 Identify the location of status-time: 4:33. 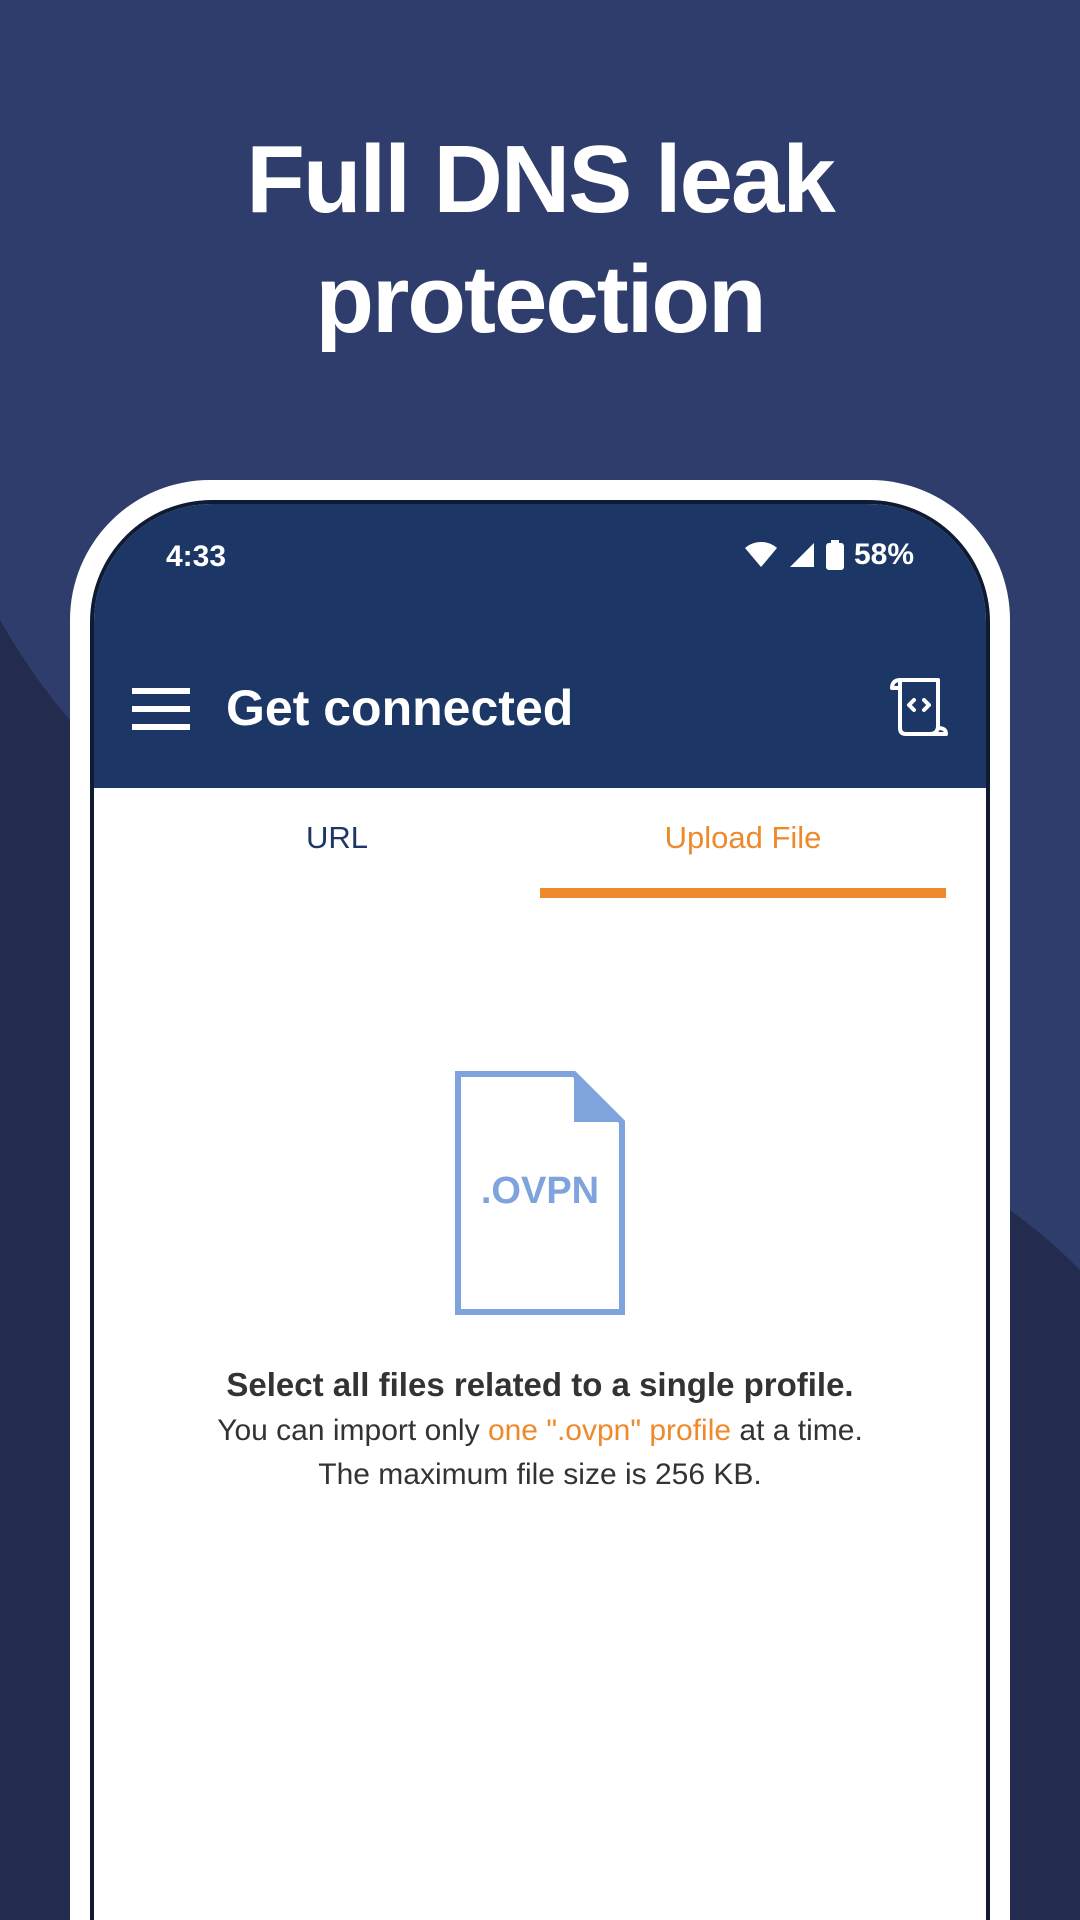
(196, 556).